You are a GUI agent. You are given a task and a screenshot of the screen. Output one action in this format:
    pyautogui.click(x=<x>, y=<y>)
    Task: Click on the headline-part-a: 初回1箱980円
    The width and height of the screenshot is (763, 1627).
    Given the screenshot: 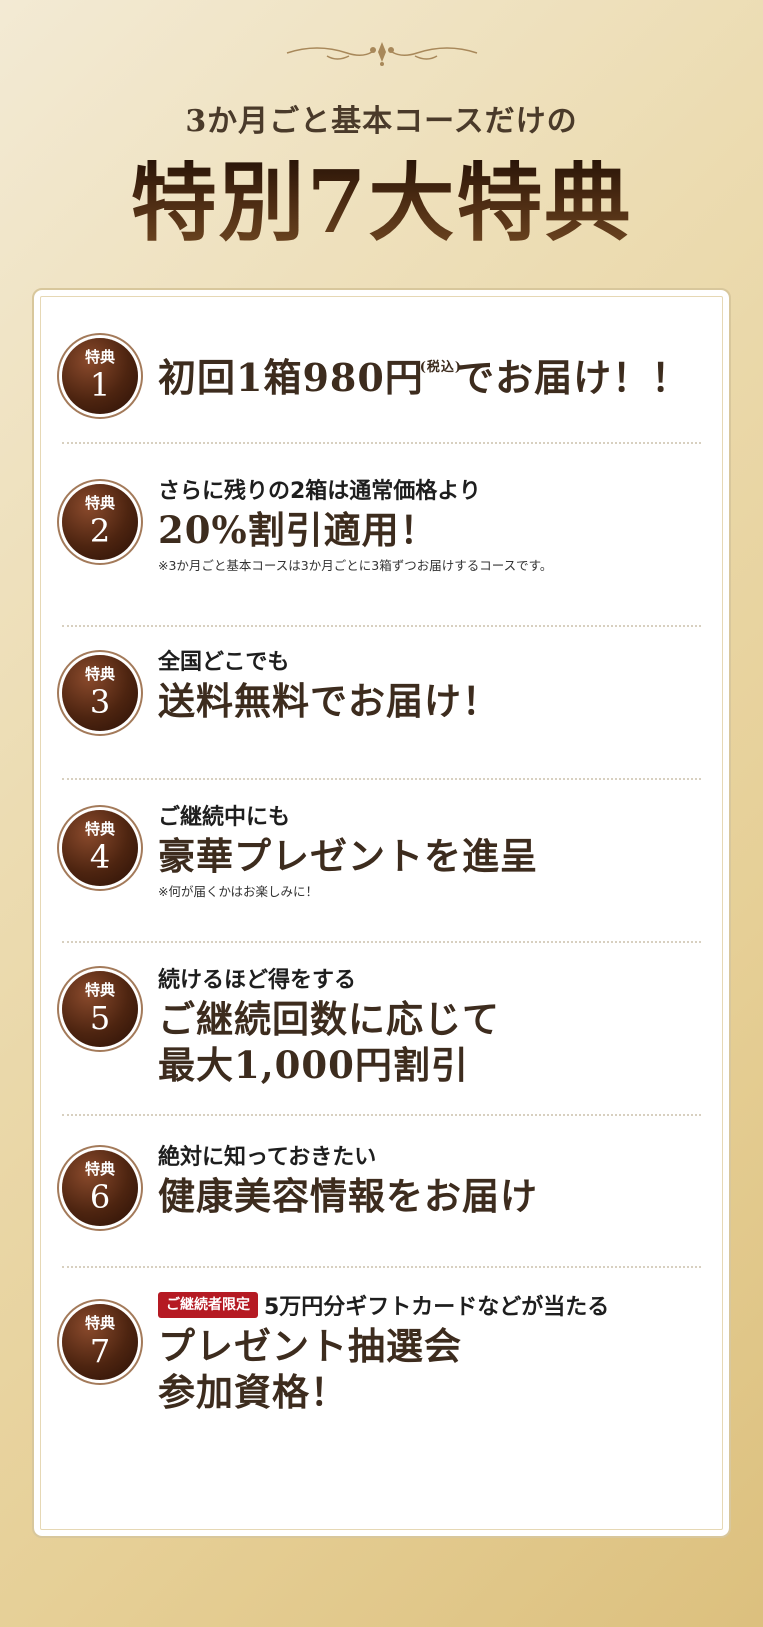 What is the action you would take?
    pyautogui.click(x=291, y=377)
    